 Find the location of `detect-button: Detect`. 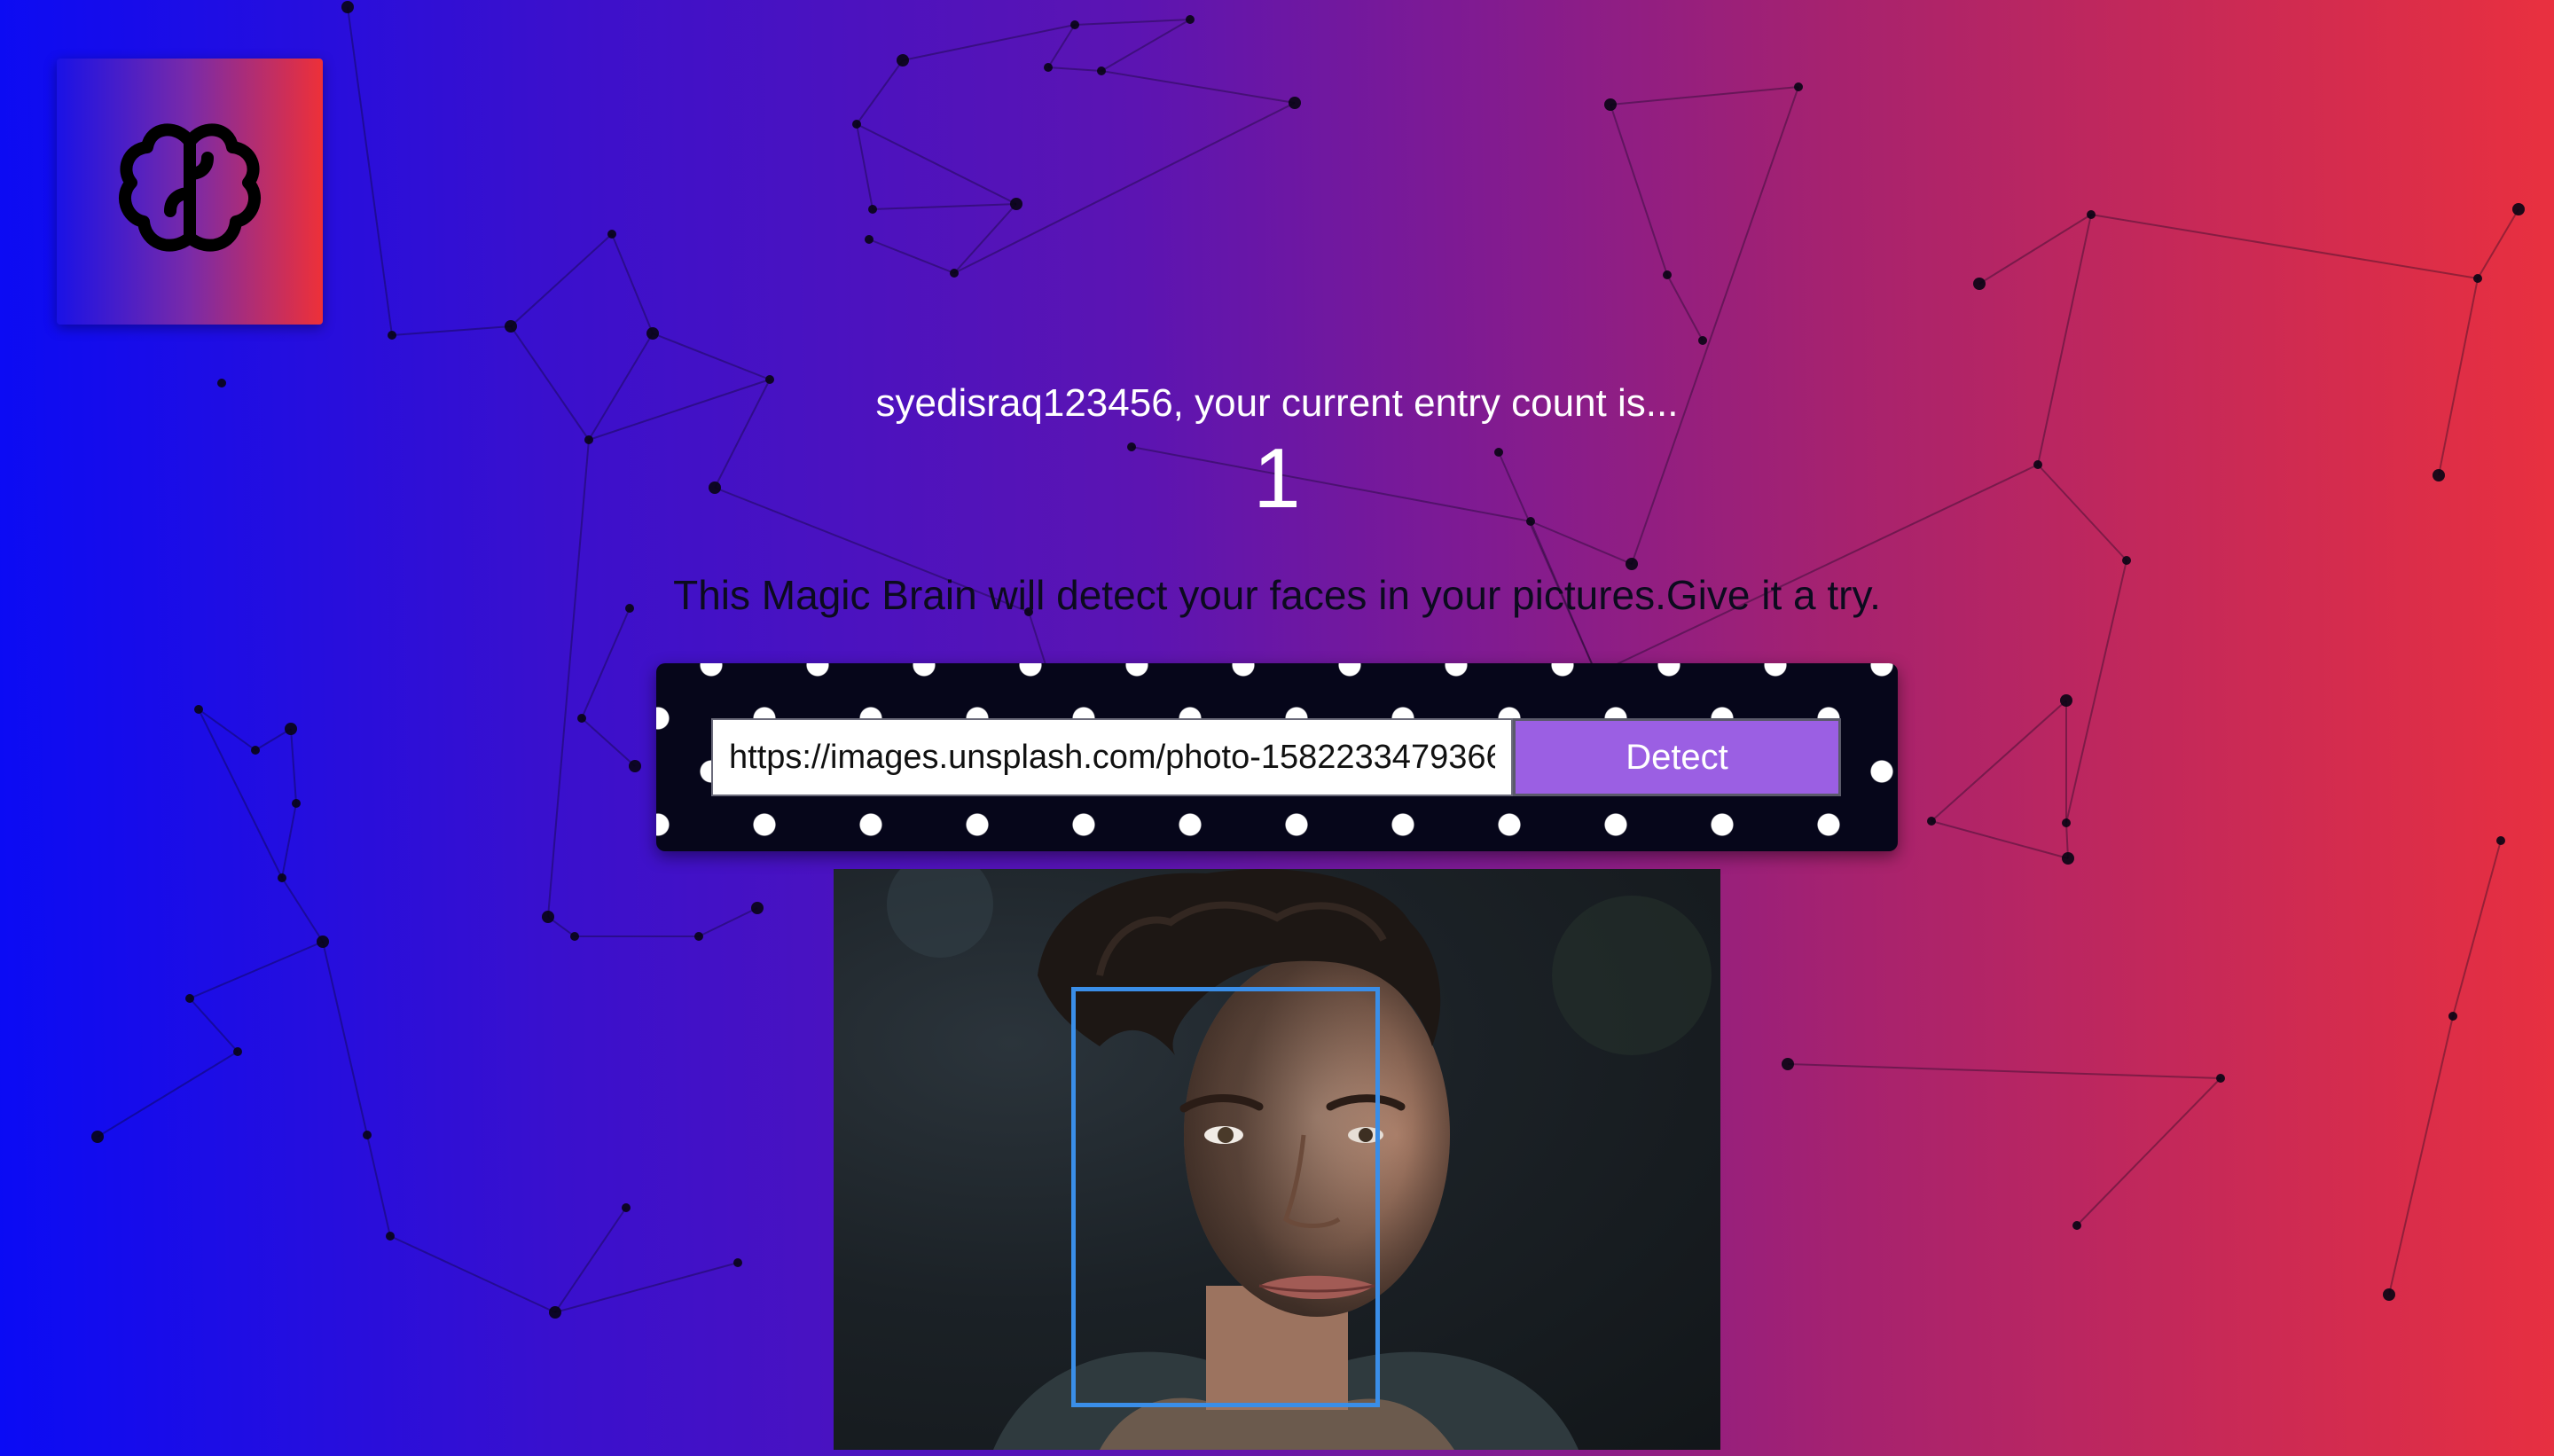

detect-button: Detect is located at coordinates (1677, 757).